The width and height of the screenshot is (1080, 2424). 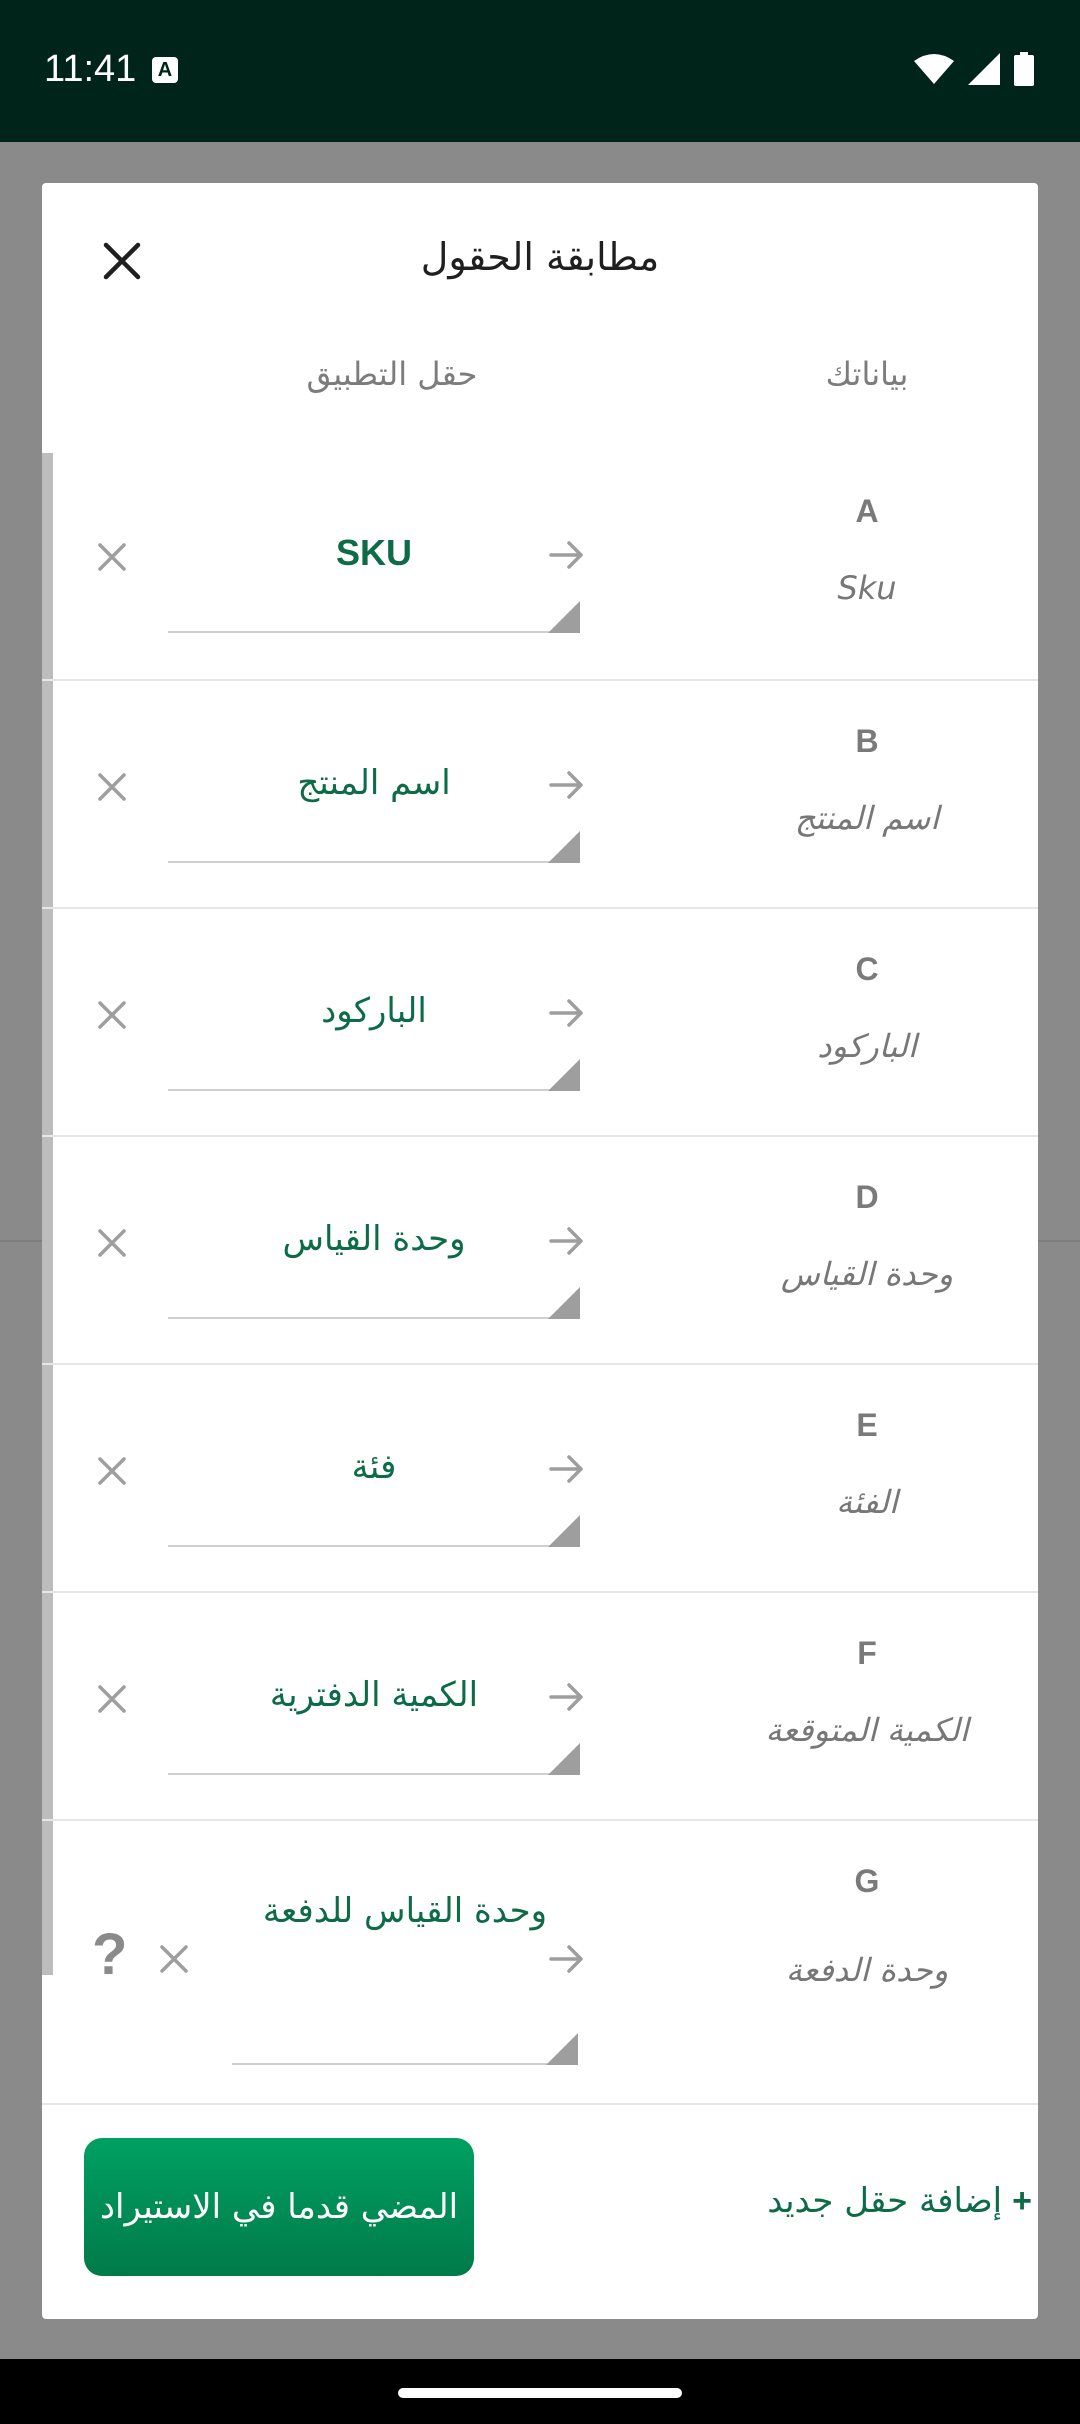 I want to click on app-field-value: SKU, so click(x=373, y=552).